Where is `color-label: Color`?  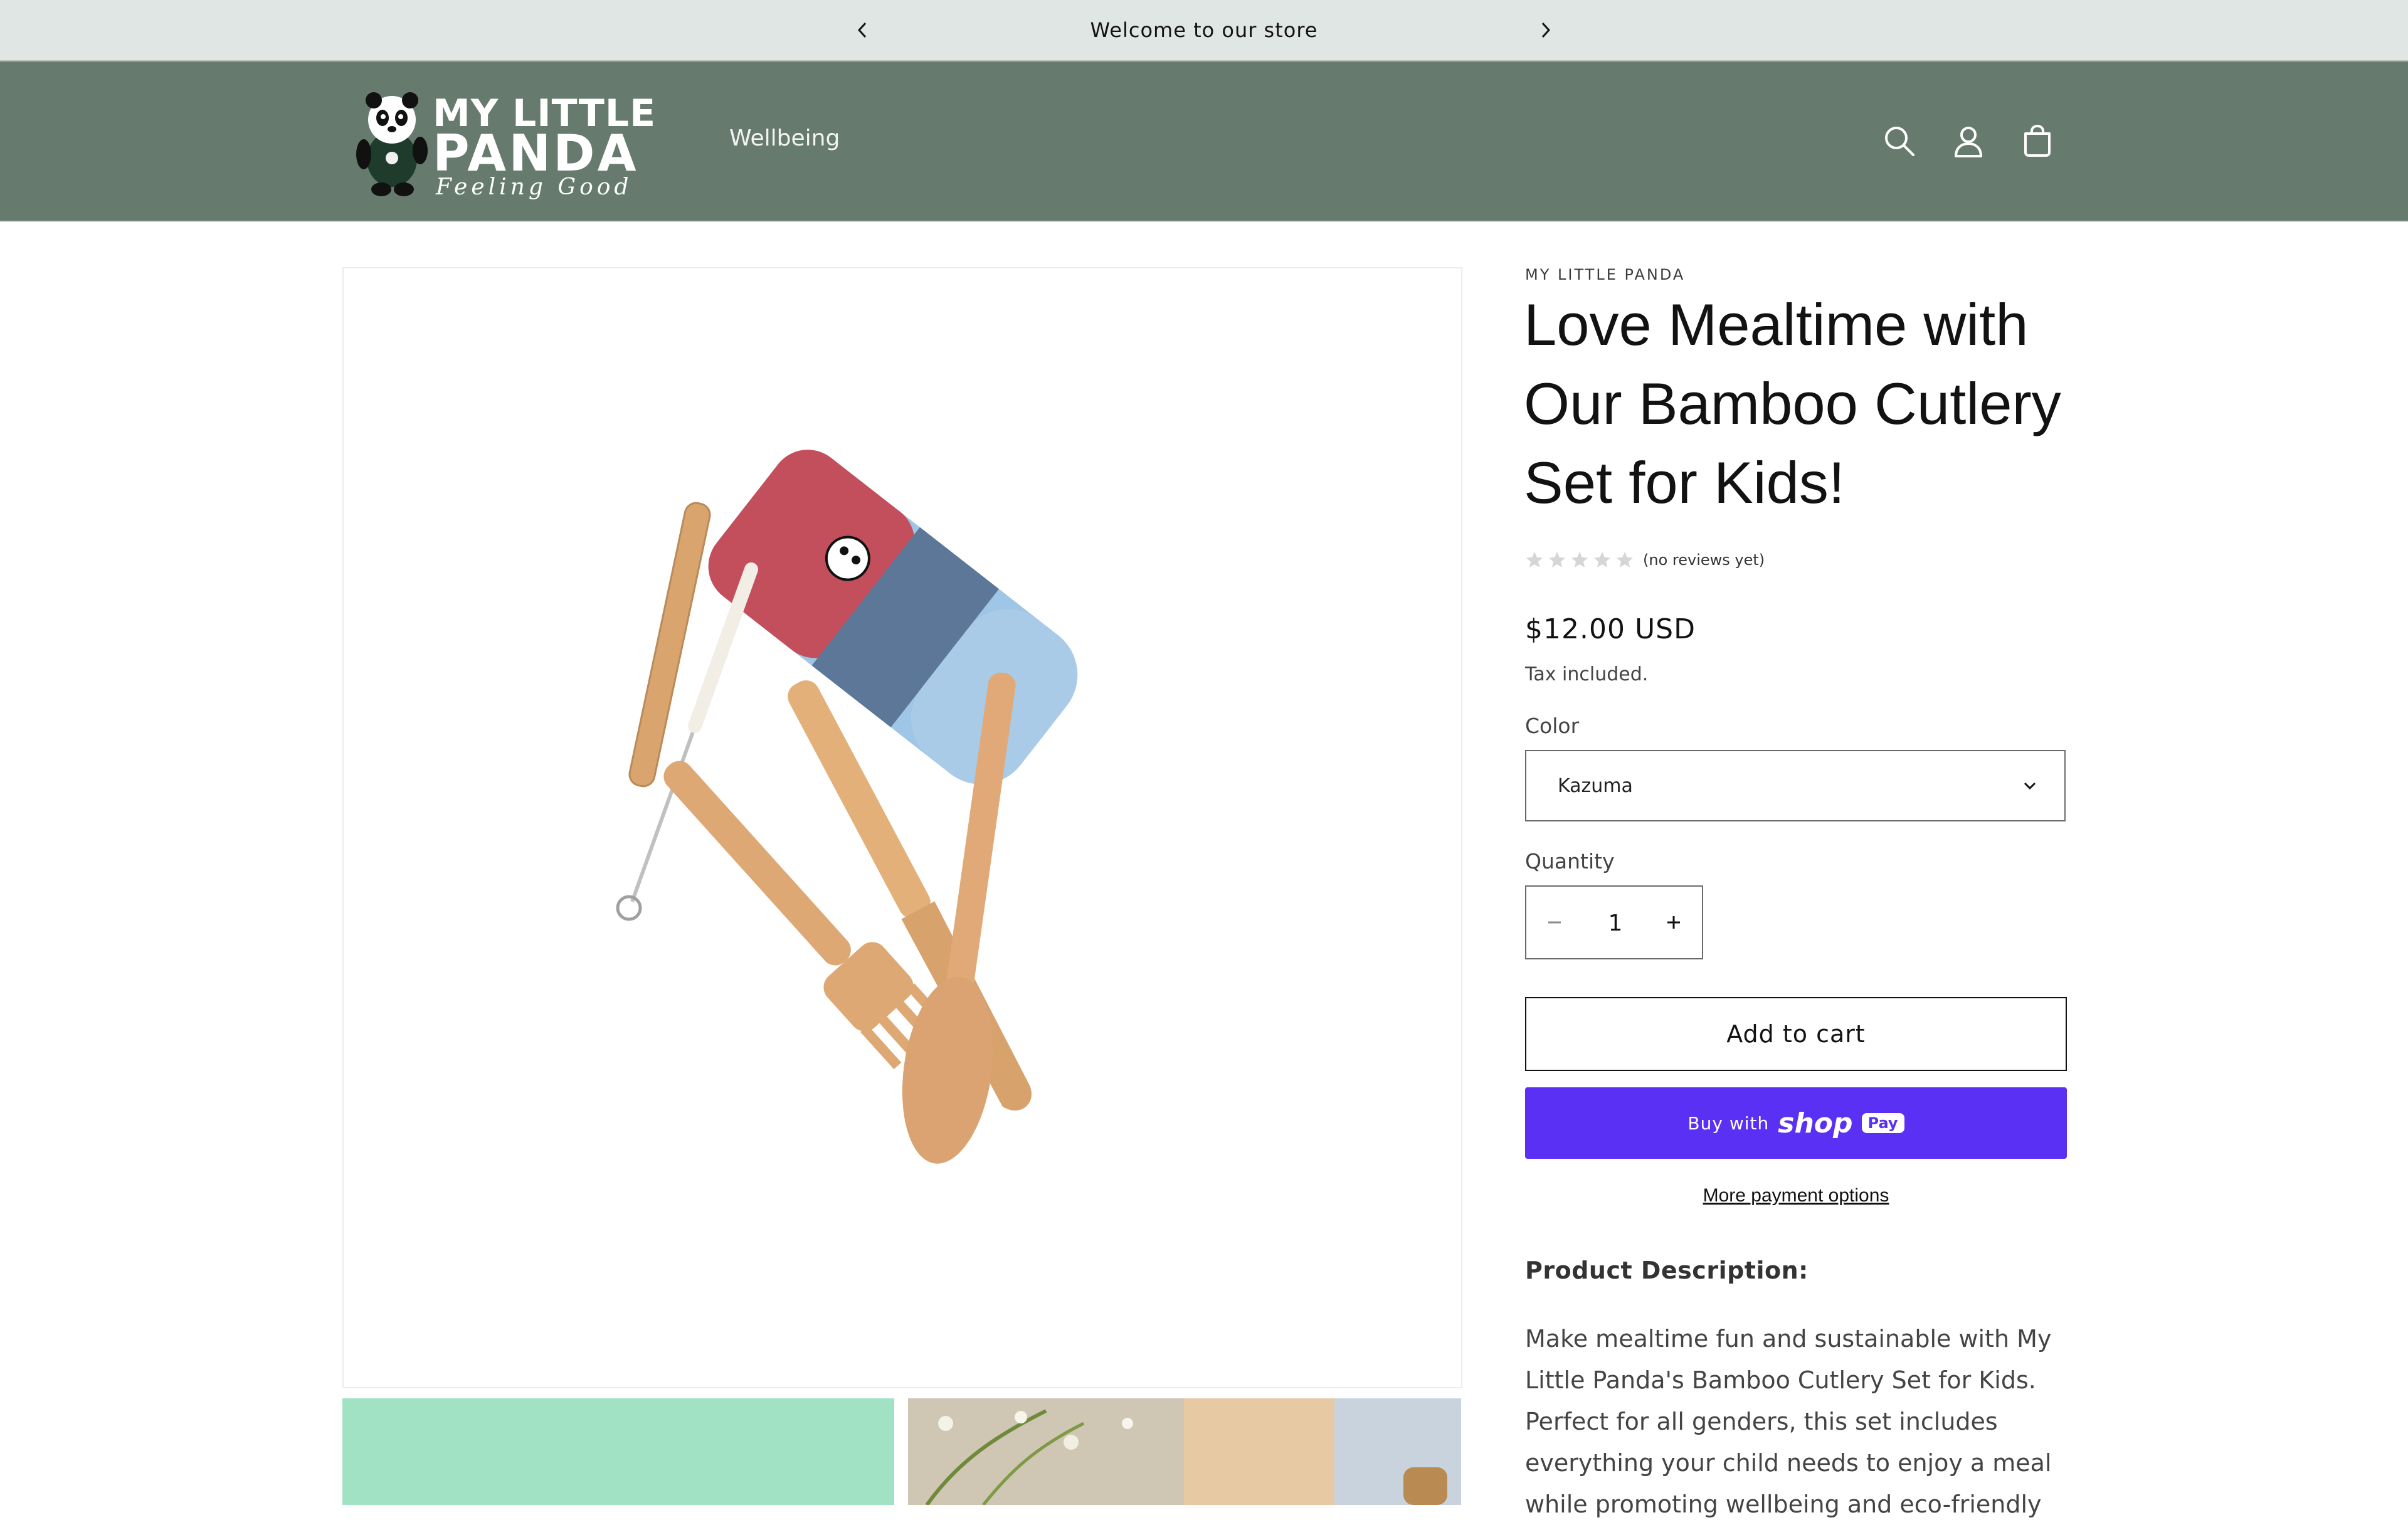 color-label: Color is located at coordinates (1552, 726).